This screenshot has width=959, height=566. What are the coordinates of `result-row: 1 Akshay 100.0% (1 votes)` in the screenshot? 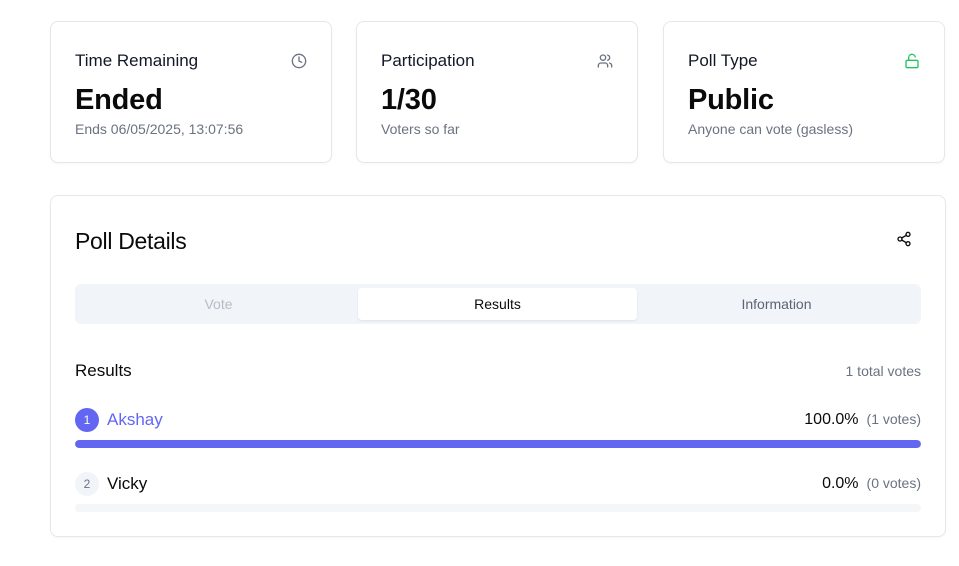 It's located at (498, 433).